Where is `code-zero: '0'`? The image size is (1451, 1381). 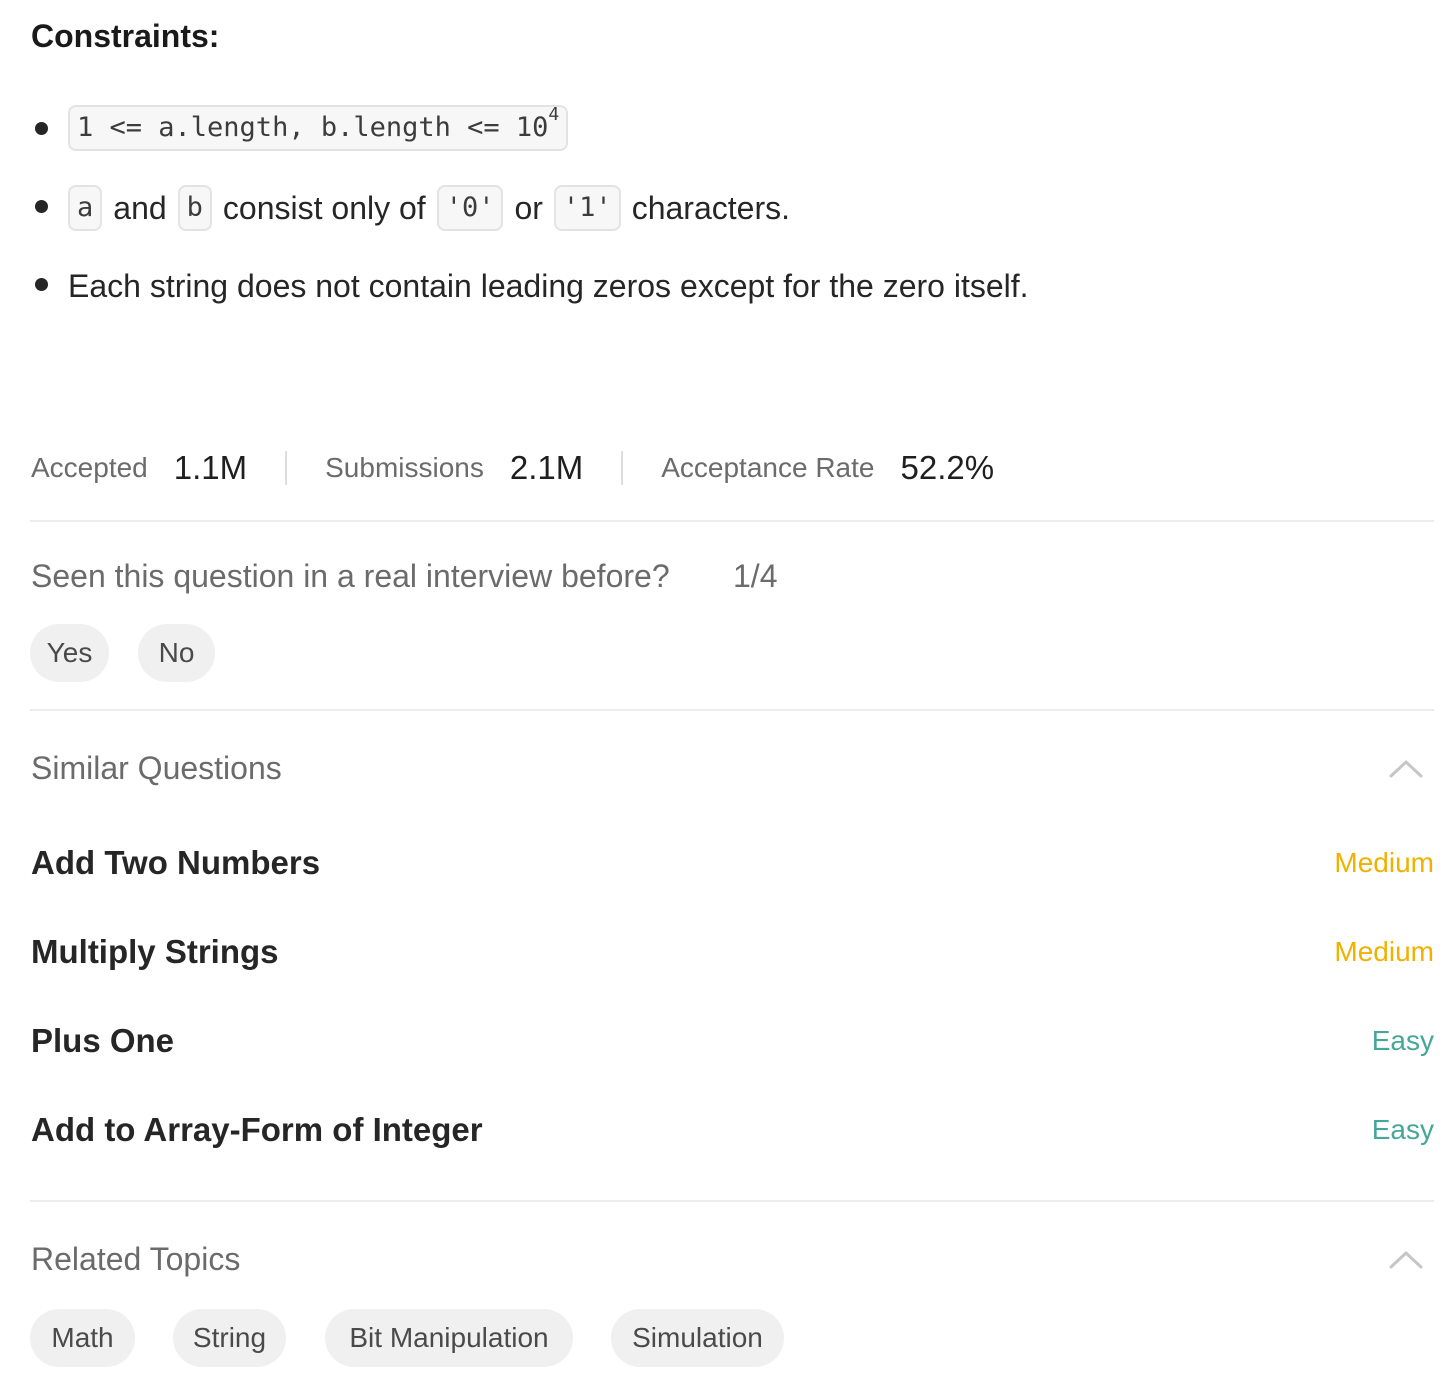
code-zero: '0' is located at coordinates (470, 208).